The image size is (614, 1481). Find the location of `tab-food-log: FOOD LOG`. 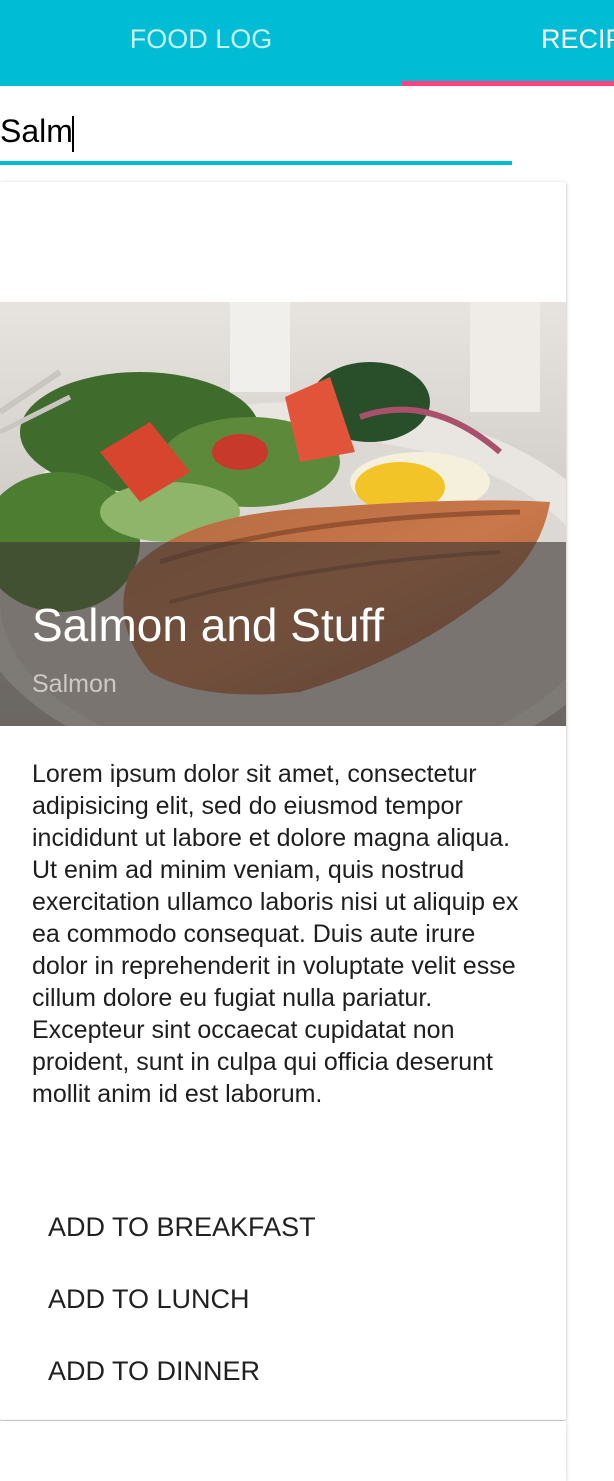

tab-food-log: FOOD LOG is located at coordinates (201, 43).